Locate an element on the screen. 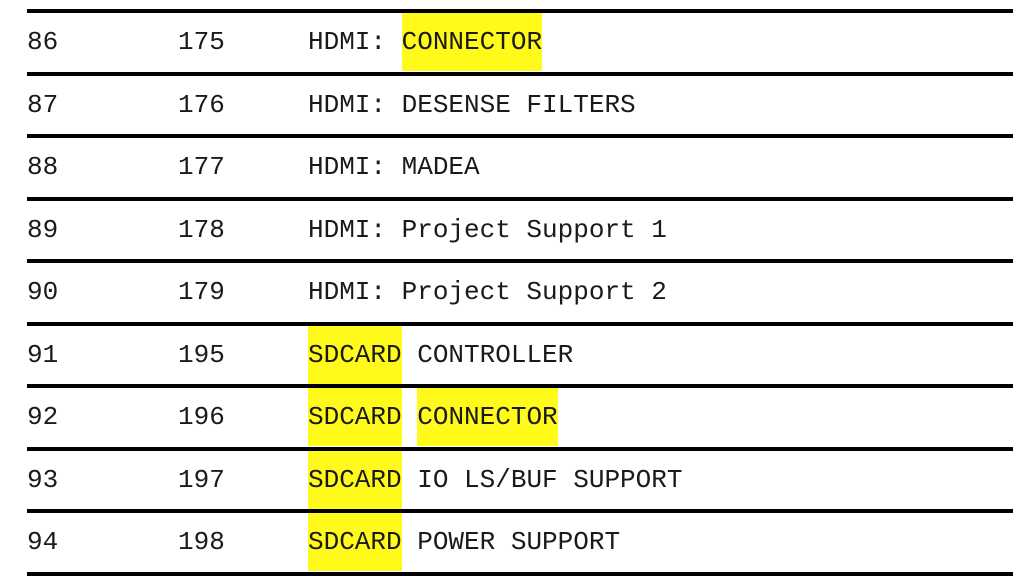 The width and height of the screenshot is (1024, 576). cell-description: HDMI: MADEA is located at coordinates (660, 166).